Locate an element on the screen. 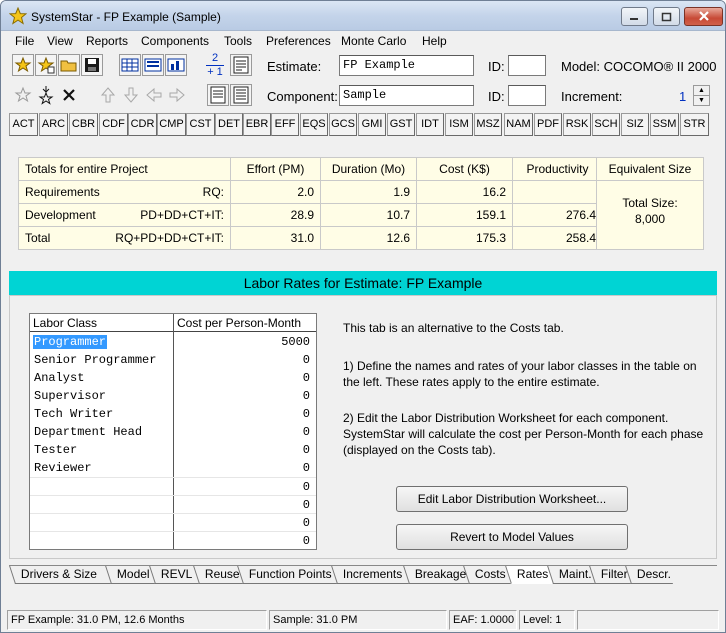  spin-up-icon: ▲ is located at coordinates (701, 90).